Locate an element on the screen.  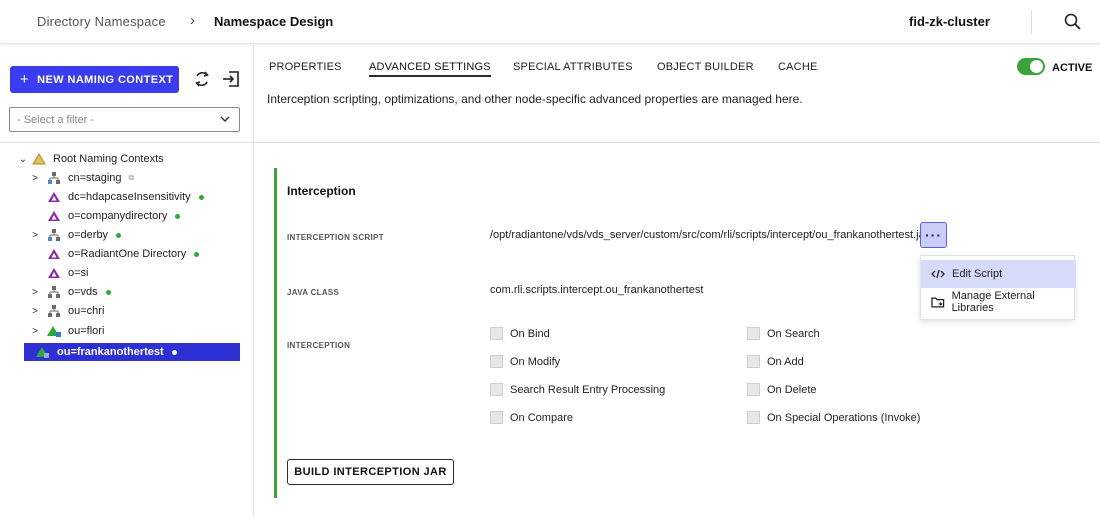
checkbox-label: Search Result Entry Processing is located at coordinates (588, 389).